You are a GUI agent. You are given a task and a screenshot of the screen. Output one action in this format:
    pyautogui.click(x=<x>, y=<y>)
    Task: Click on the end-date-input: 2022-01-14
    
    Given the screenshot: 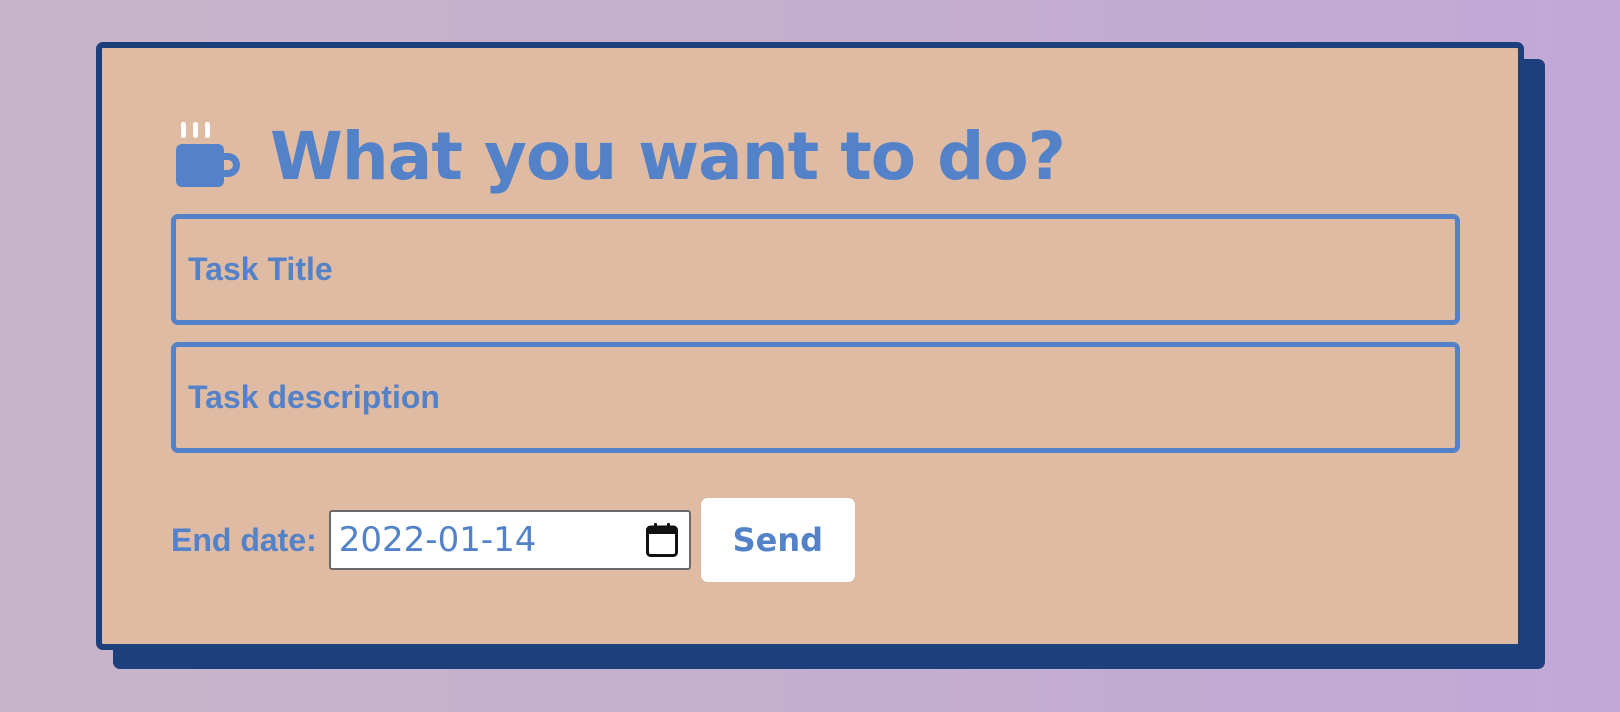 What is the action you would take?
    pyautogui.click(x=509, y=540)
    